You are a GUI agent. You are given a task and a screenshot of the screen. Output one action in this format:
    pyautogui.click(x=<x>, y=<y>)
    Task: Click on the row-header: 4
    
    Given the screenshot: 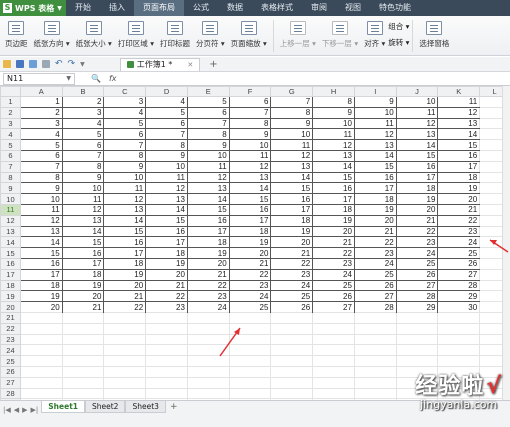 What is the action you would take?
    pyautogui.click(x=10, y=134)
    